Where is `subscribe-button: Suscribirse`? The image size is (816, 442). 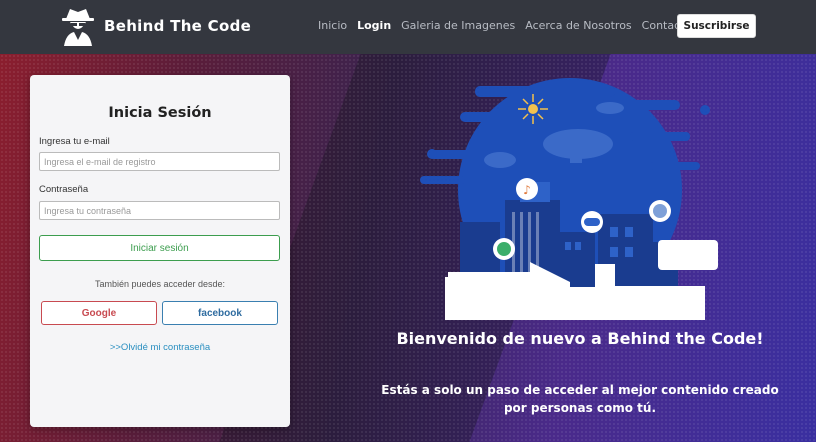 subscribe-button: Suscribirse is located at coordinates (716, 26).